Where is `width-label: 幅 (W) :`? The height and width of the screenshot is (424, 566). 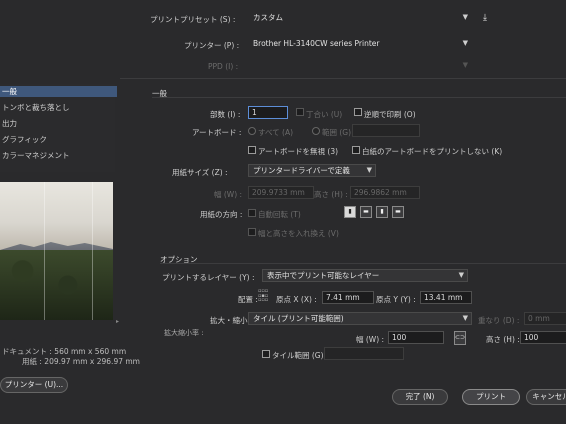 width-label: 幅 (W) : is located at coordinates (228, 194).